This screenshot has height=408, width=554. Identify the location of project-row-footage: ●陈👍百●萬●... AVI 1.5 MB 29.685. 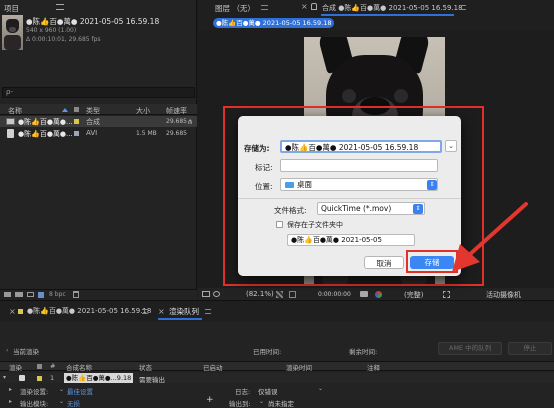
(98, 133).